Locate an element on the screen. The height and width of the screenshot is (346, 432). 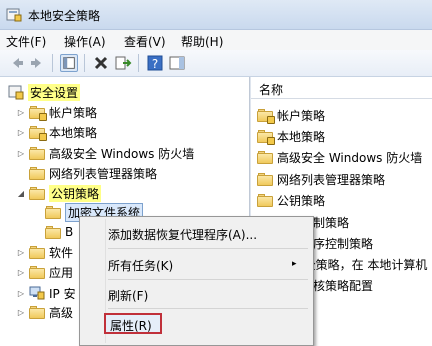
tree-item-label: 应用 is located at coordinates (61, 272).